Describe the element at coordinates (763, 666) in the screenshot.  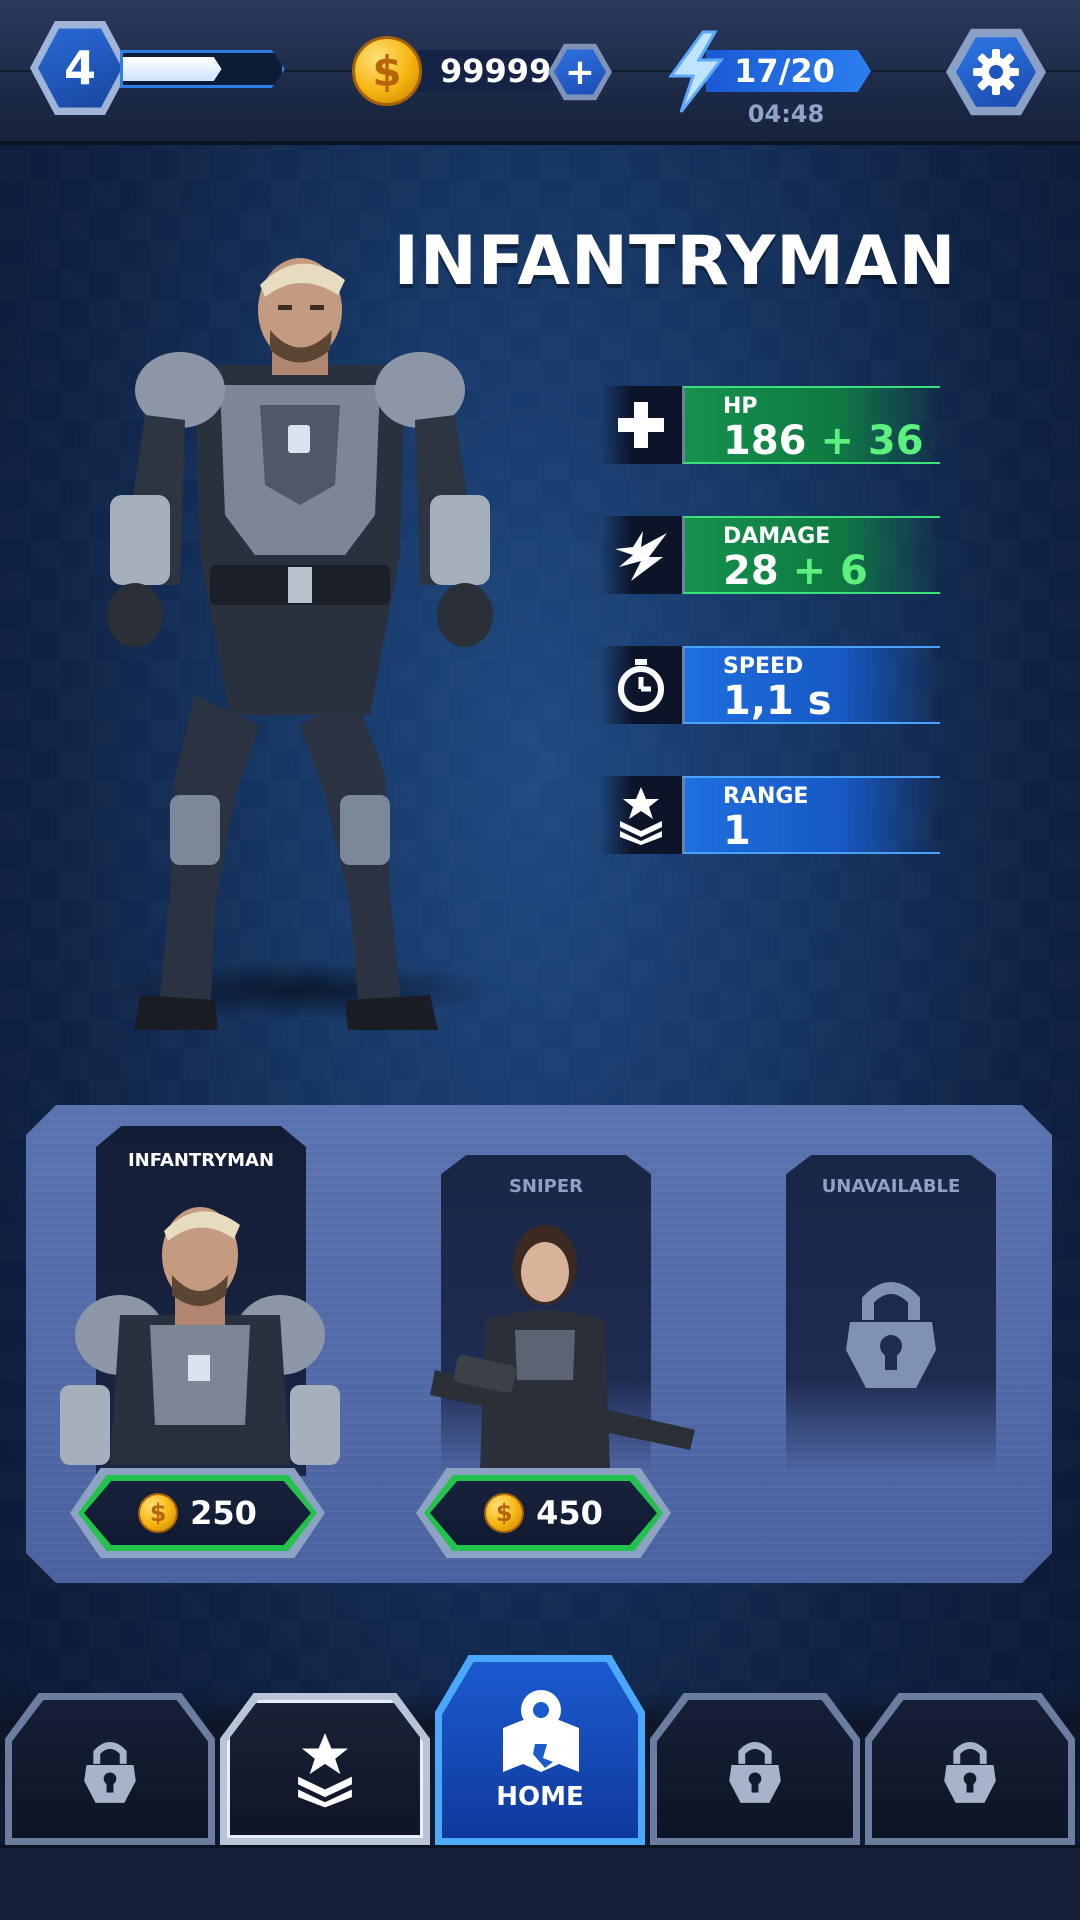
I see `stat-label: SPEED` at that location.